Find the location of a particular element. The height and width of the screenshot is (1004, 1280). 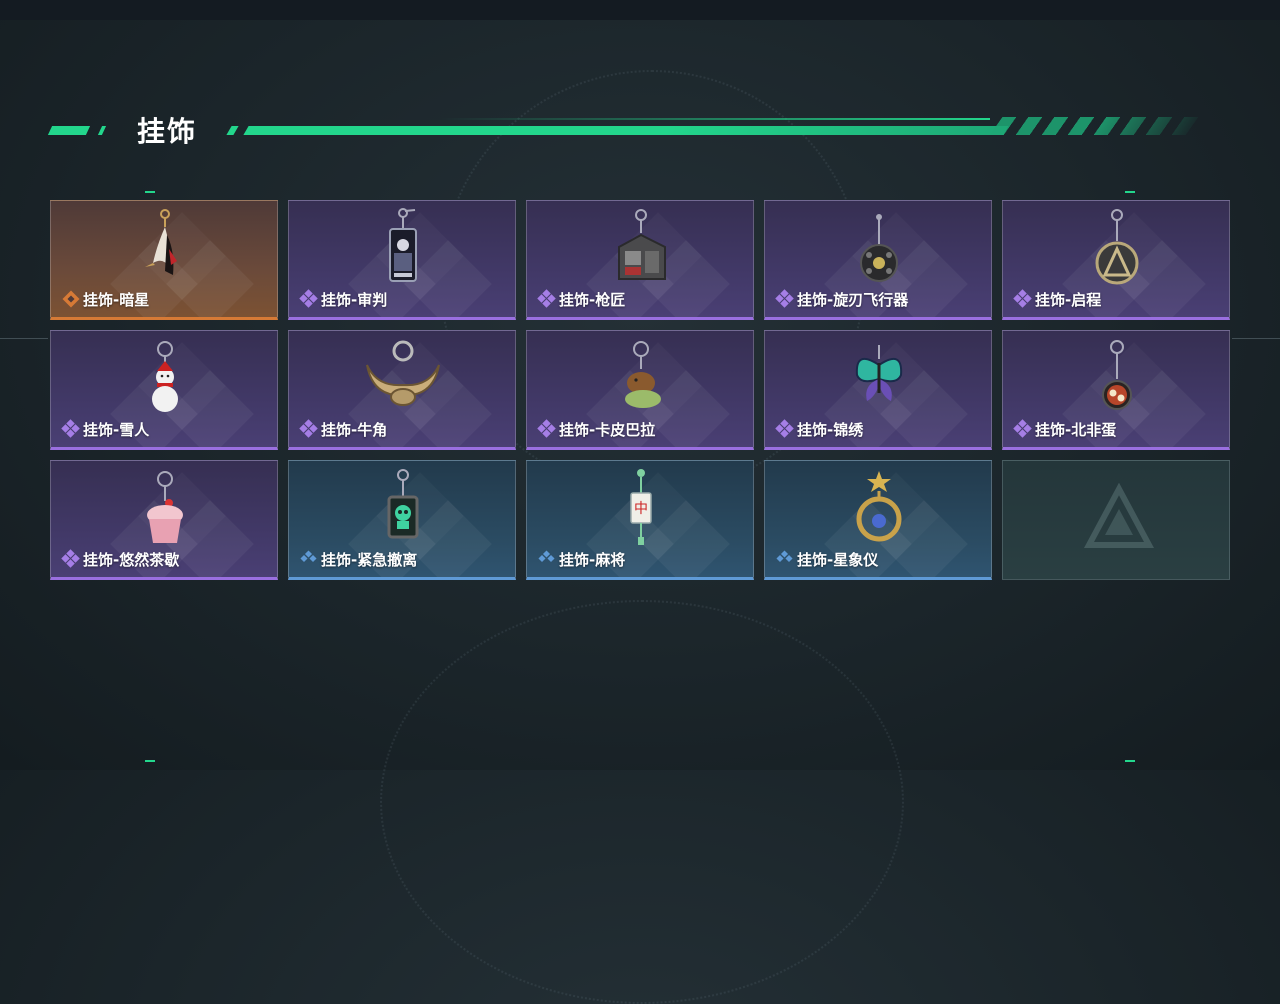

charm-label: 挂饰-牛角 is located at coordinates (354, 430).